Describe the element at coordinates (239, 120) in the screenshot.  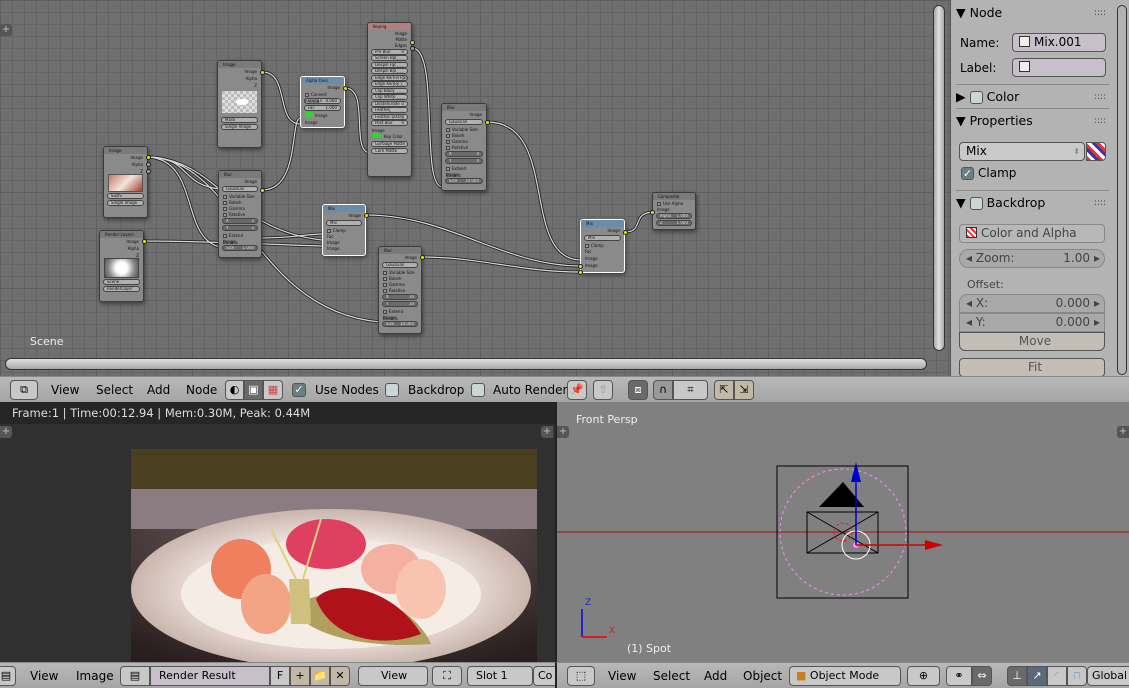
I see `image-selector: Mask` at that location.